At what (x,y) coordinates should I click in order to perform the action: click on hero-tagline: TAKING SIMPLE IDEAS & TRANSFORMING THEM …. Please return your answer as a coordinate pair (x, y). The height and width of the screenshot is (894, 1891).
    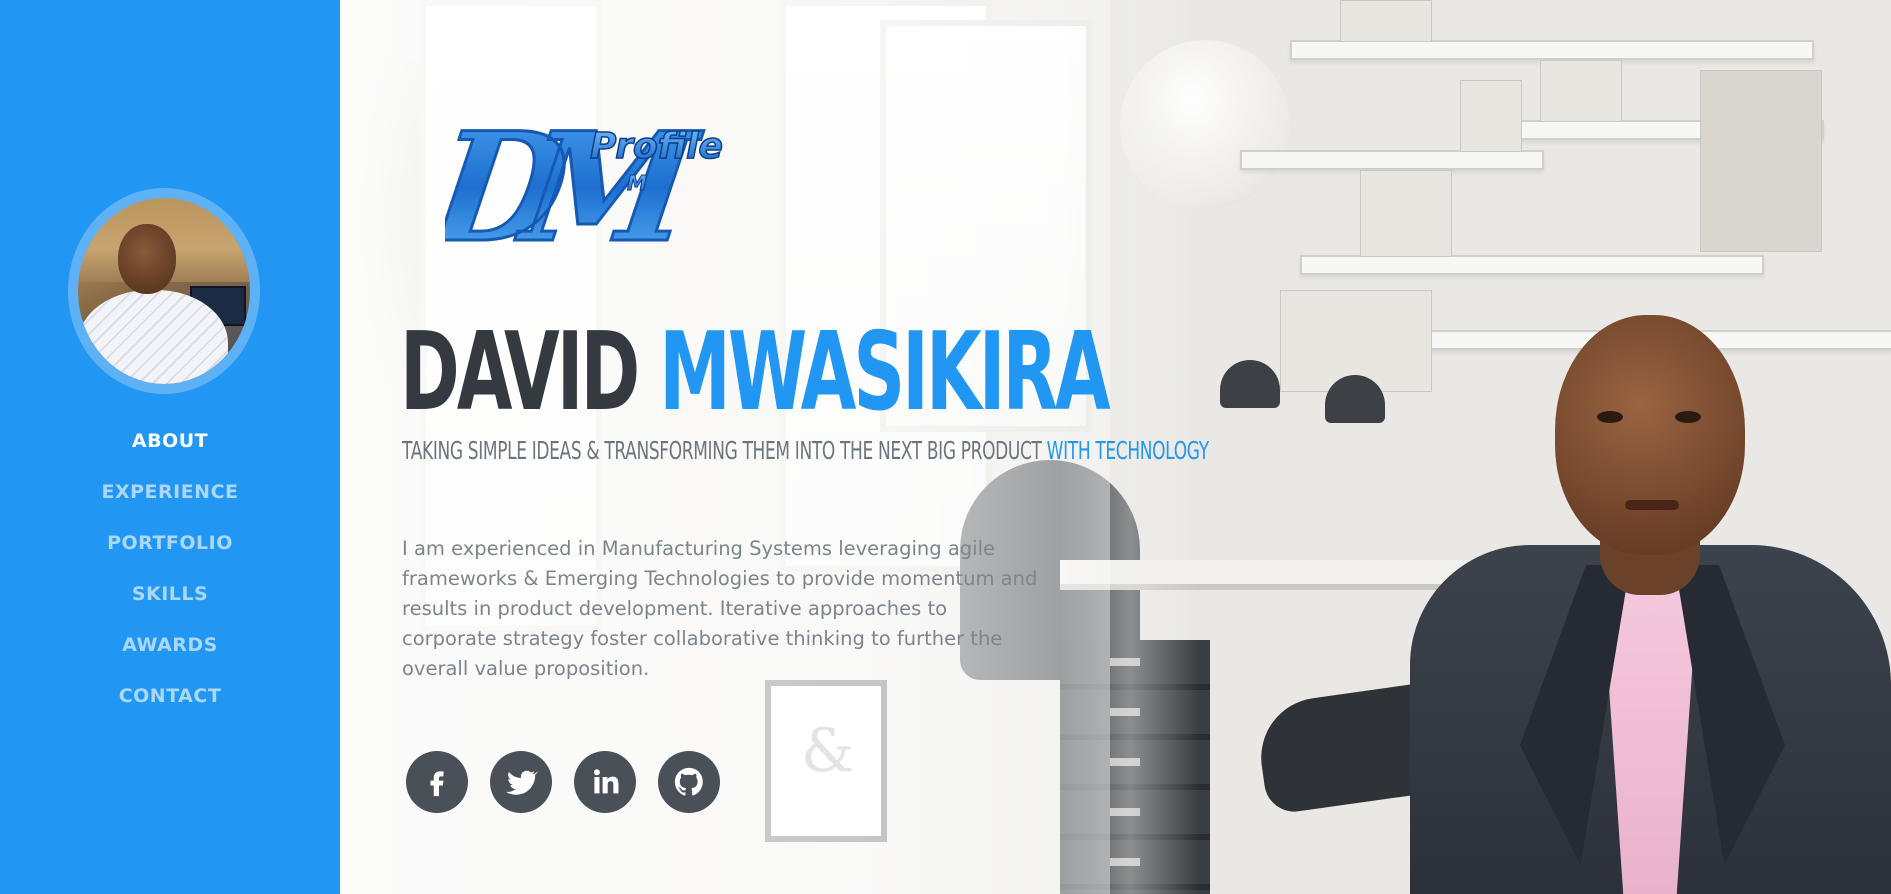
    Looking at the image, I should click on (805, 450).